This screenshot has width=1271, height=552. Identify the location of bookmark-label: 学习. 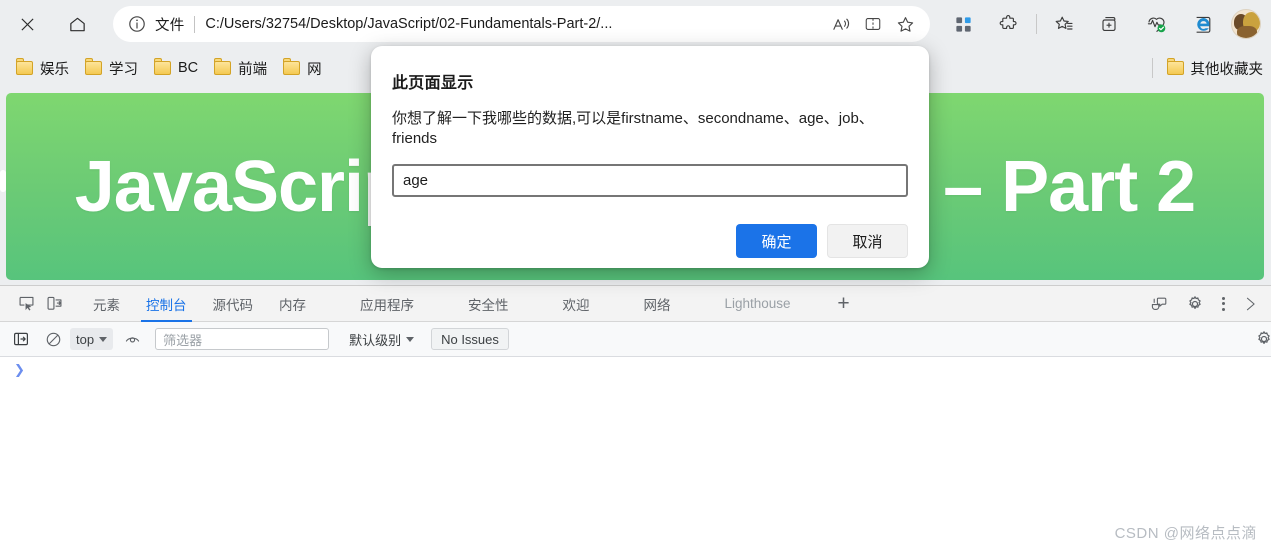
(123, 69).